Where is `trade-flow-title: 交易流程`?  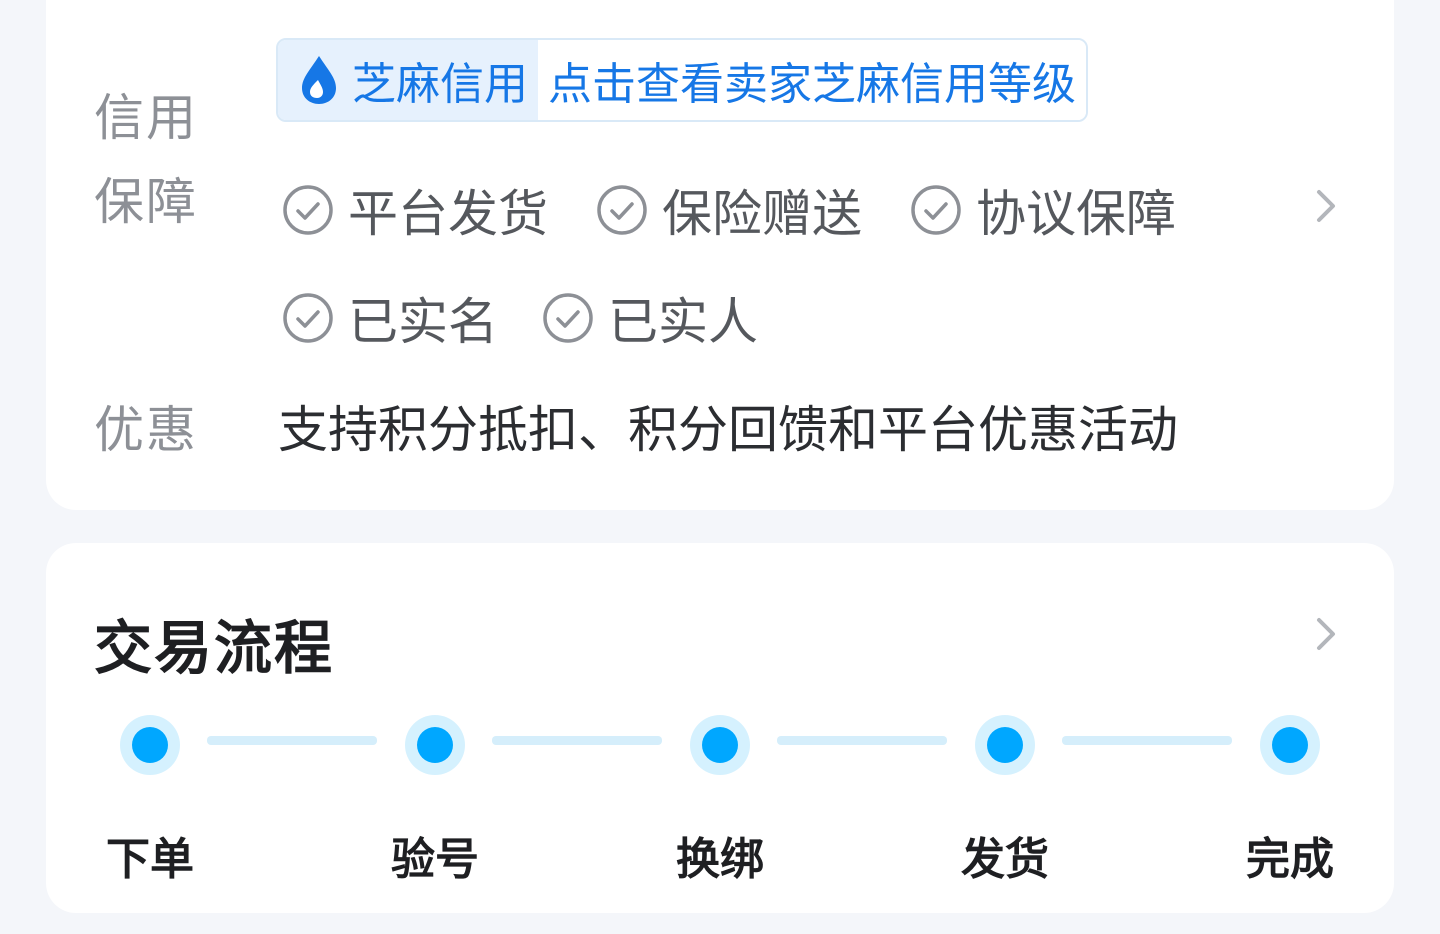 trade-flow-title: 交易流程 is located at coordinates (214, 648).